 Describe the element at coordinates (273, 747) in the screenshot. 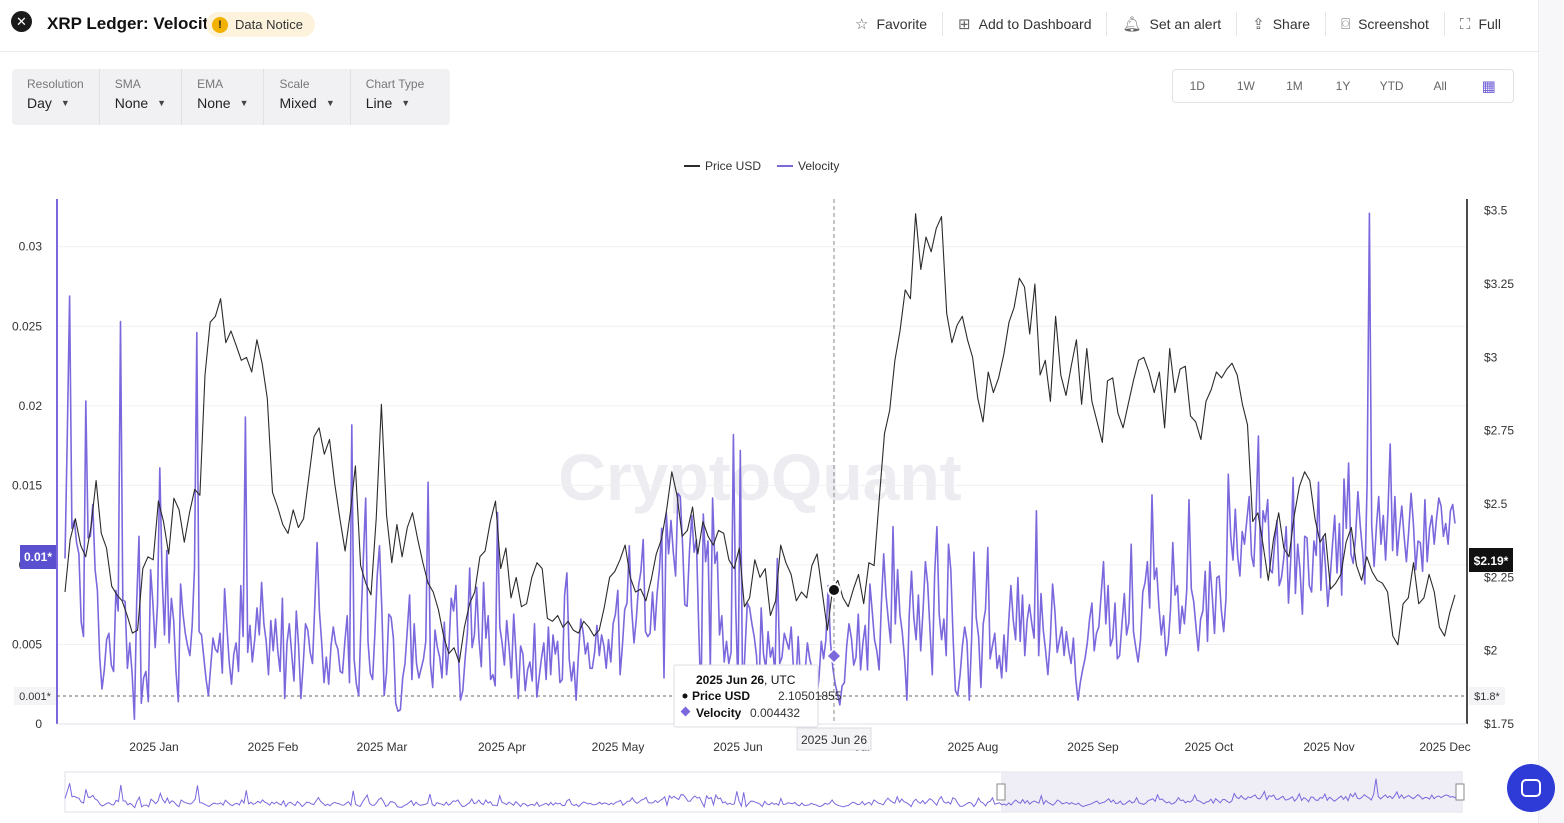

I see `x-tick-label: 2025 Feb` at that location.